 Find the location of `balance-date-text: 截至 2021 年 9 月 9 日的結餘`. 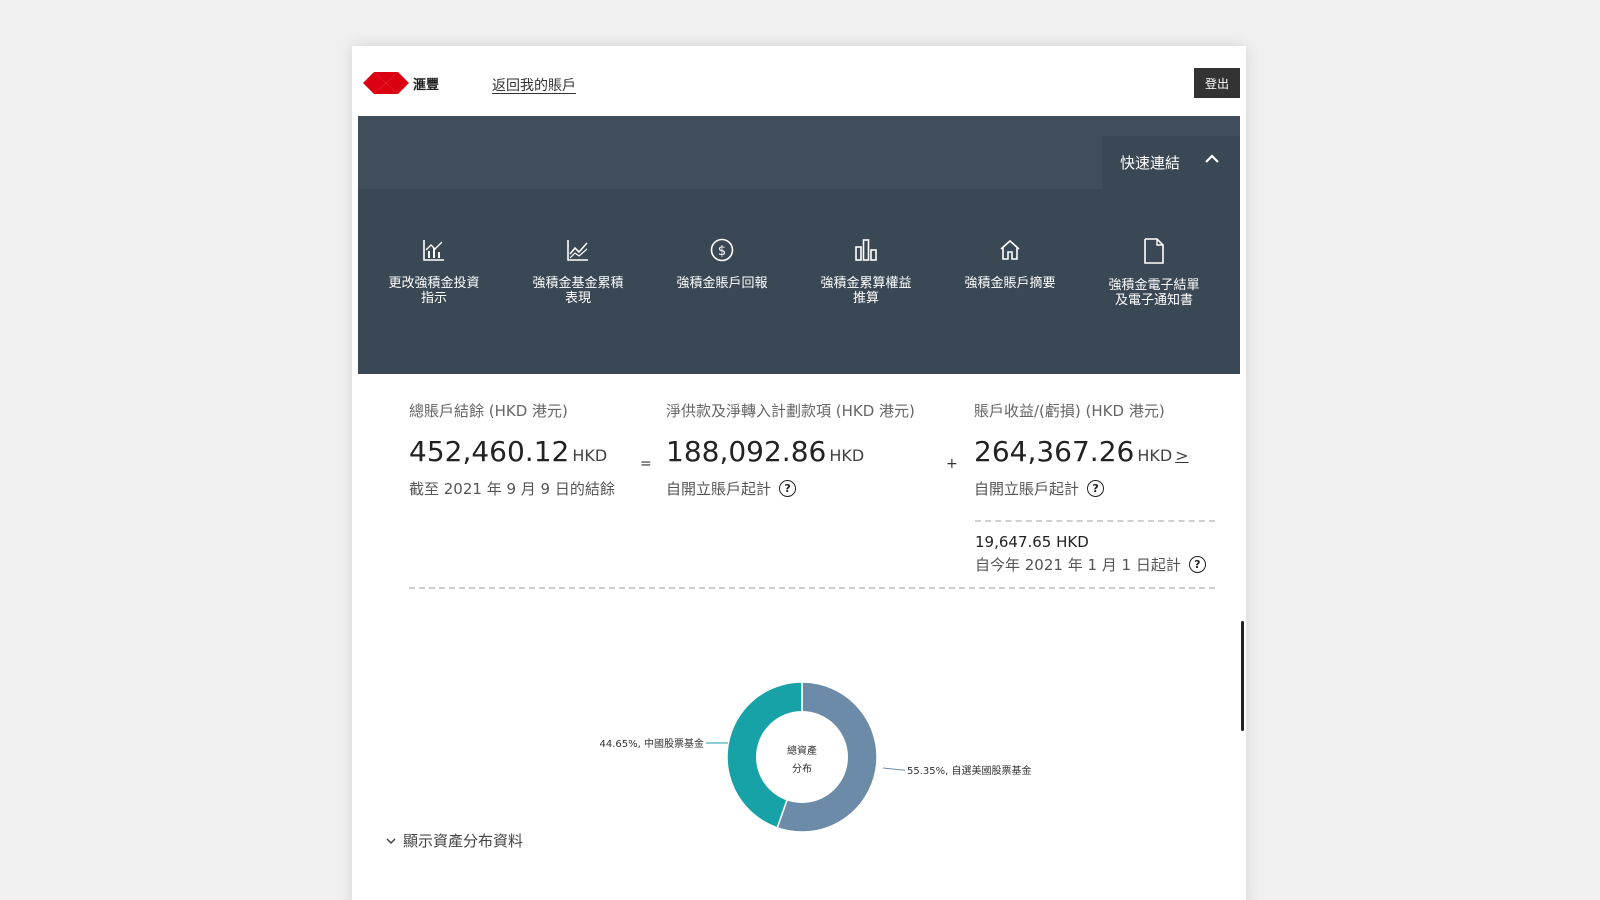

balance-date-text: 截至 2021 年 9 月 9 日的結餘 is located at coordinates (512, 489).